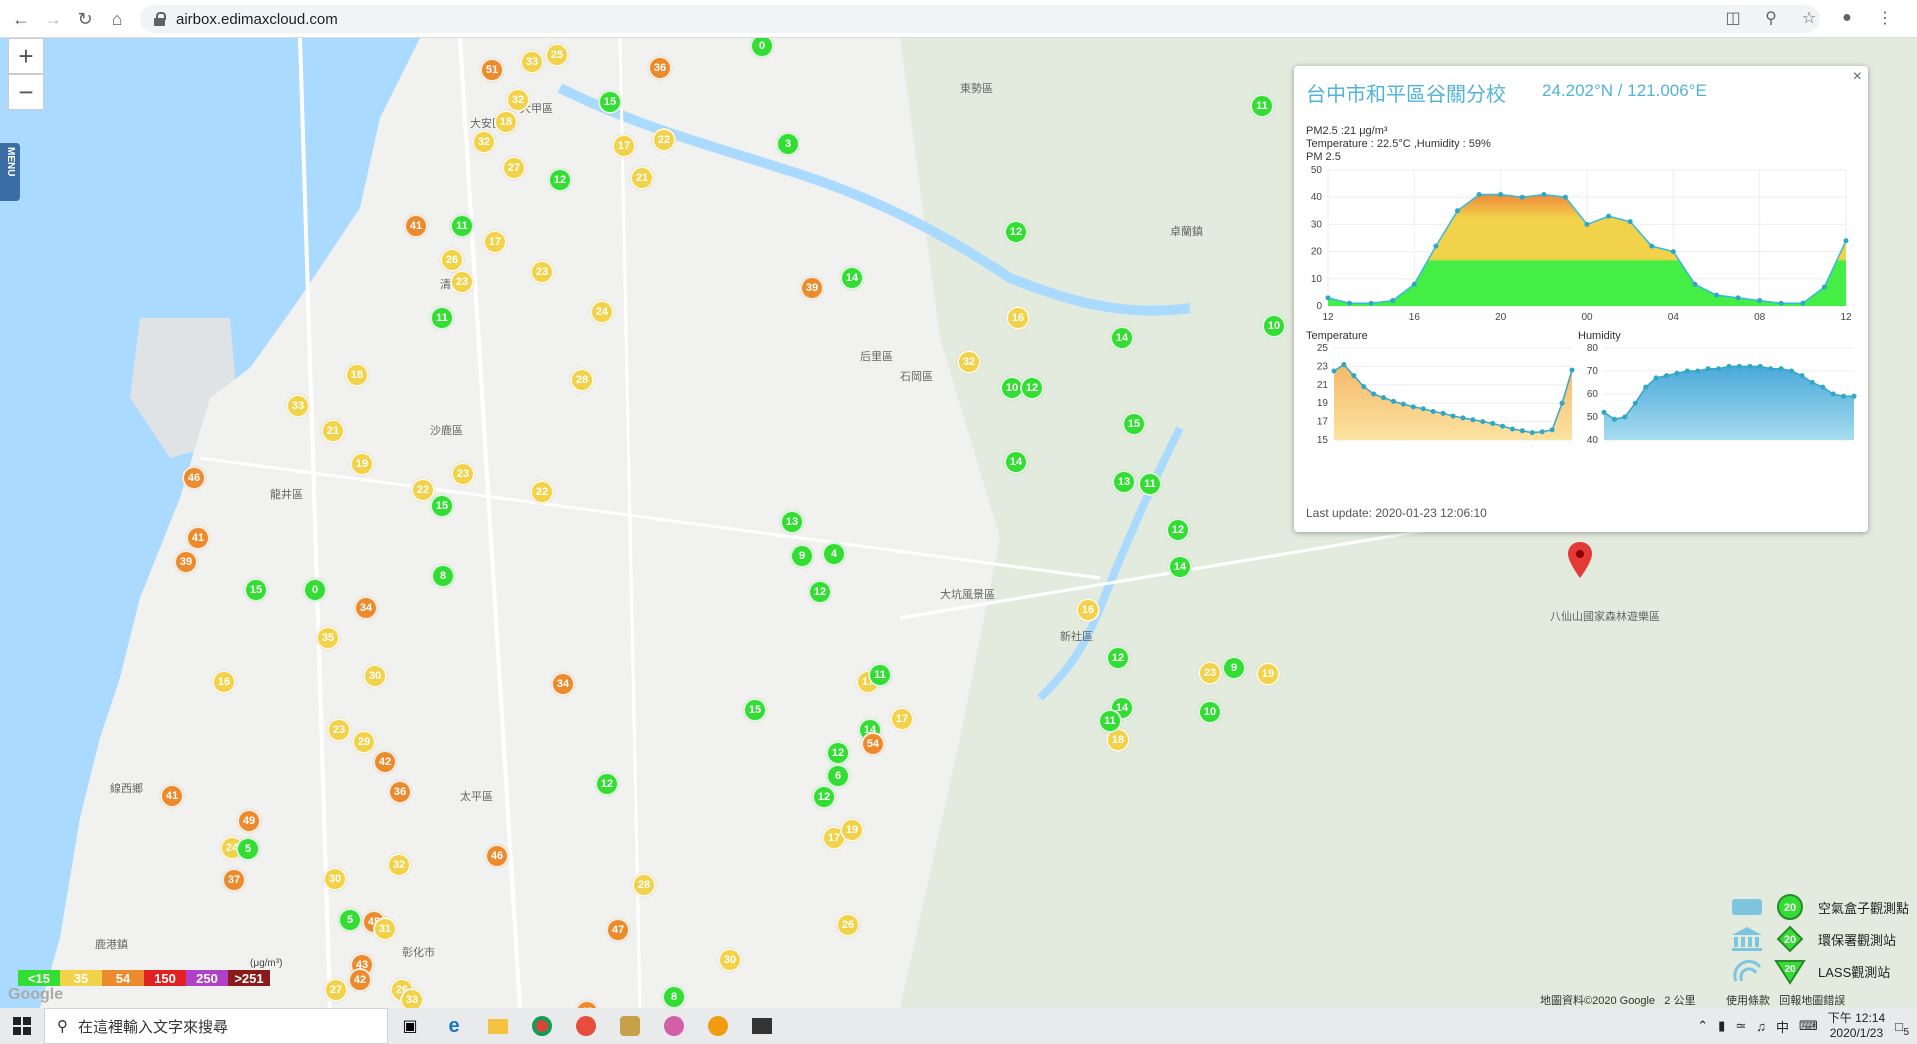  Describe the element at coordinates (557, 55) in the screenshot. I see `sensor-marker: 25` at that location.